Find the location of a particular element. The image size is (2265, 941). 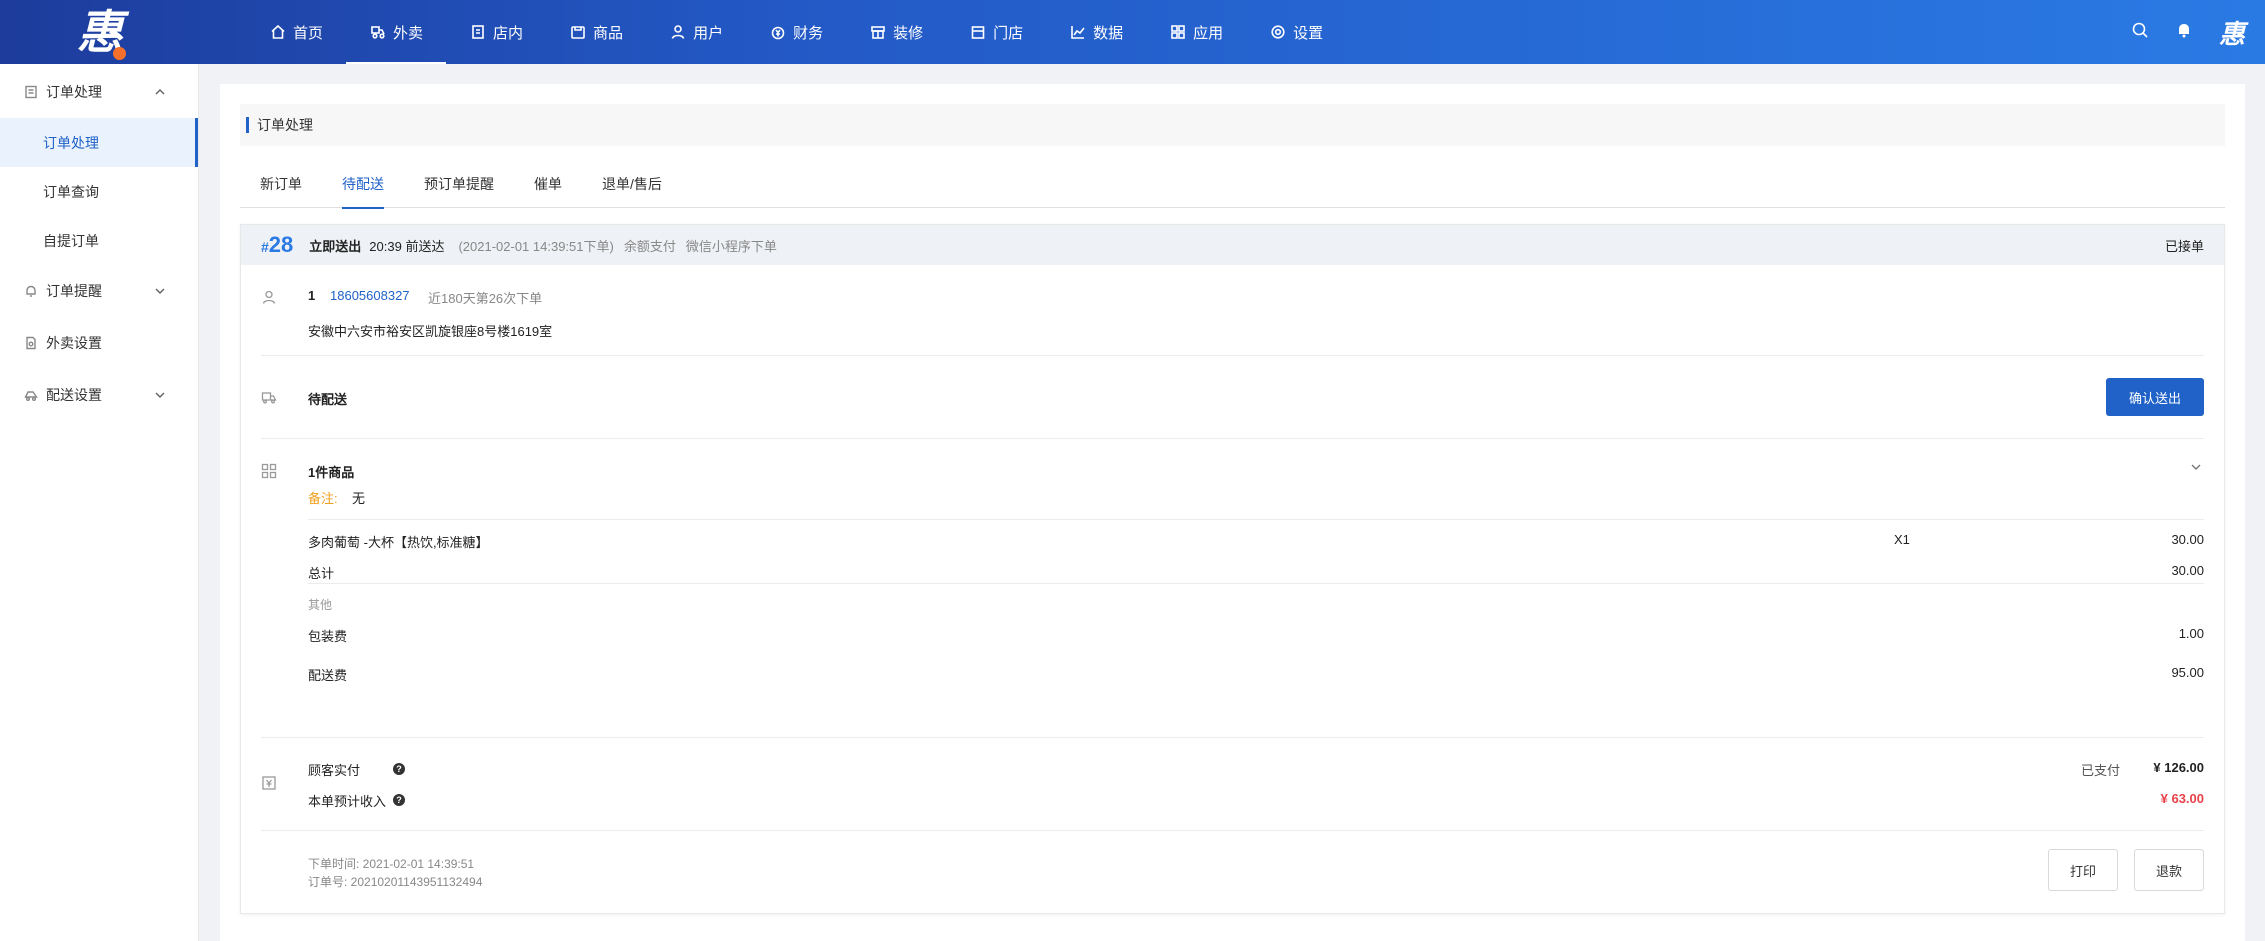

chevron-up-icon is located at coordinates (160, 91).